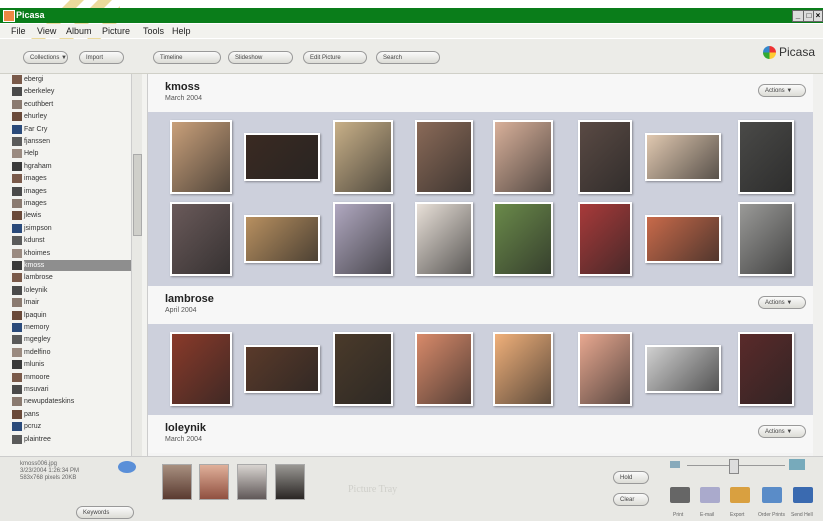 The width and height of the screenshot is (823, 521). I want to click on sidebar-item: memory, so click(73, 327).